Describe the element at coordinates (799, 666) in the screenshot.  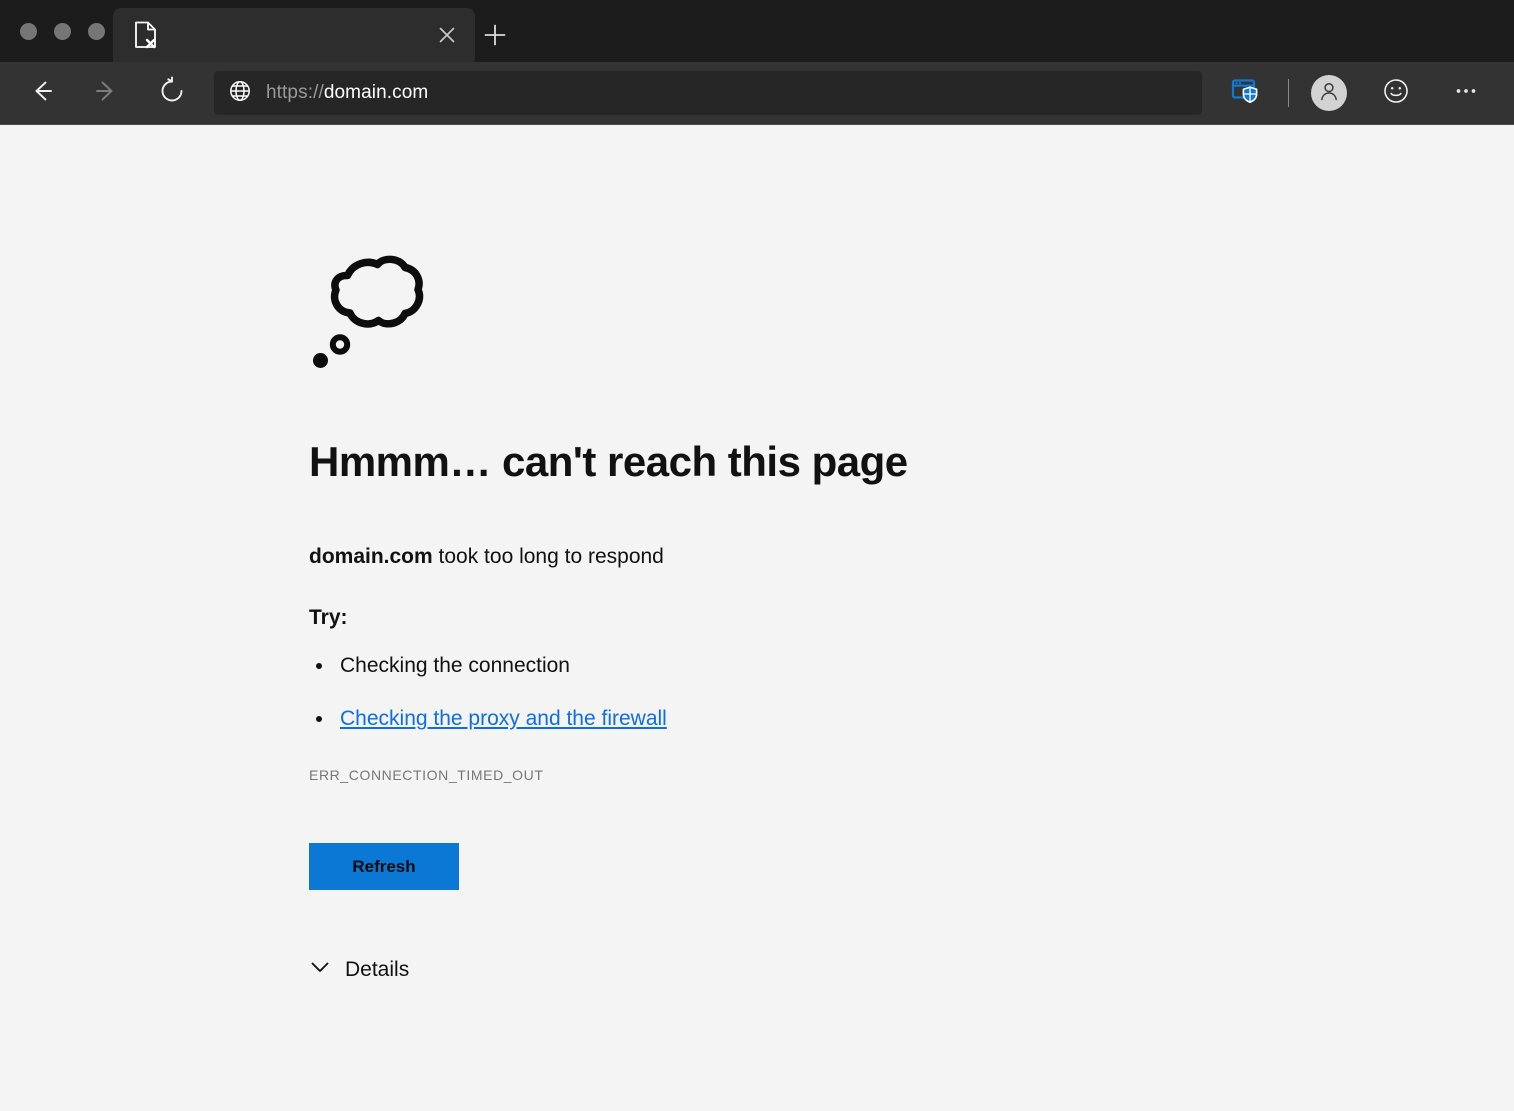
I see `list-item: Checking the connection` at that location.